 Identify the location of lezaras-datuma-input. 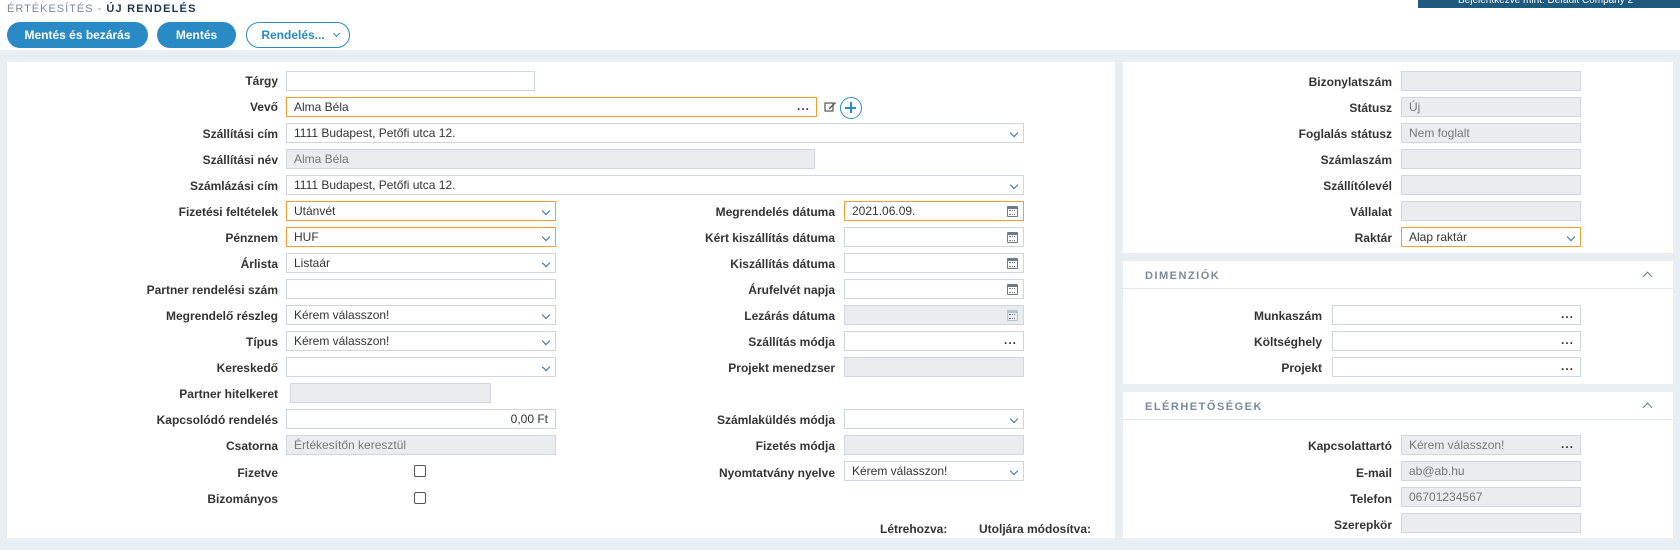
(934, 315).